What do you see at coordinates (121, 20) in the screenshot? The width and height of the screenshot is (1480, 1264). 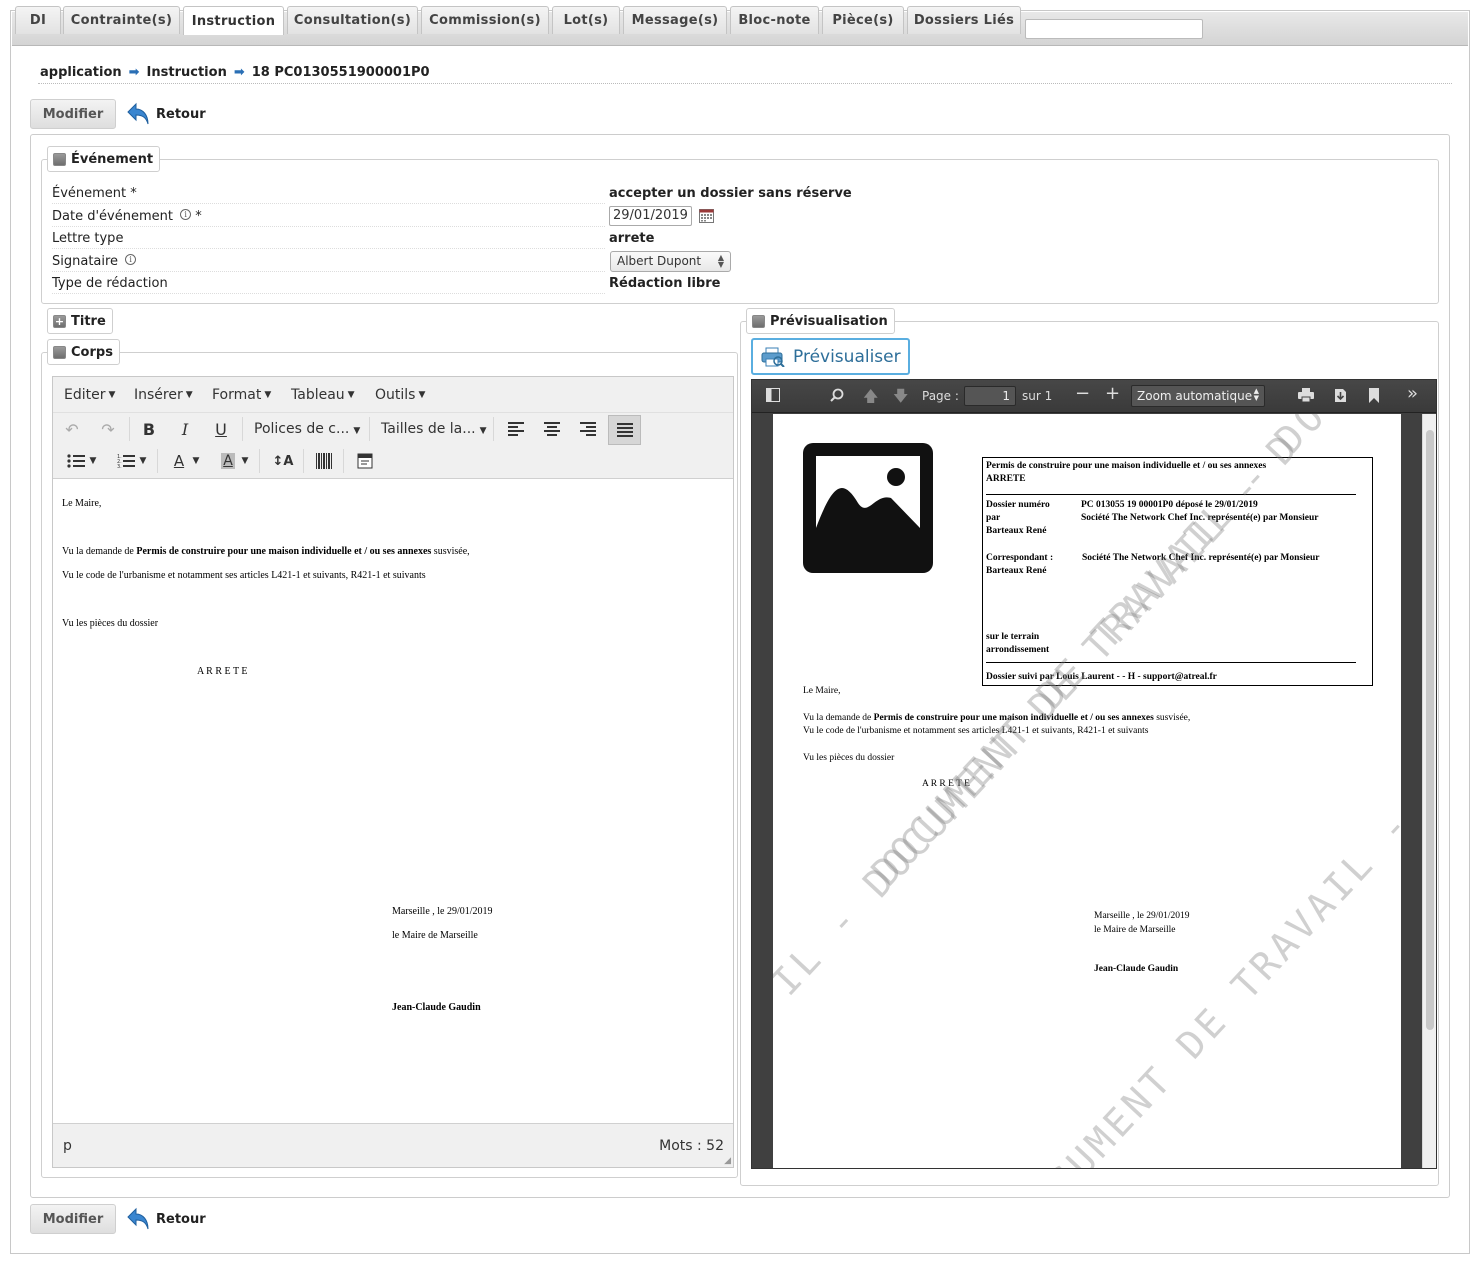 I see `tab-contraintes: Contrainte(s)` at bounding box center [121, 20].